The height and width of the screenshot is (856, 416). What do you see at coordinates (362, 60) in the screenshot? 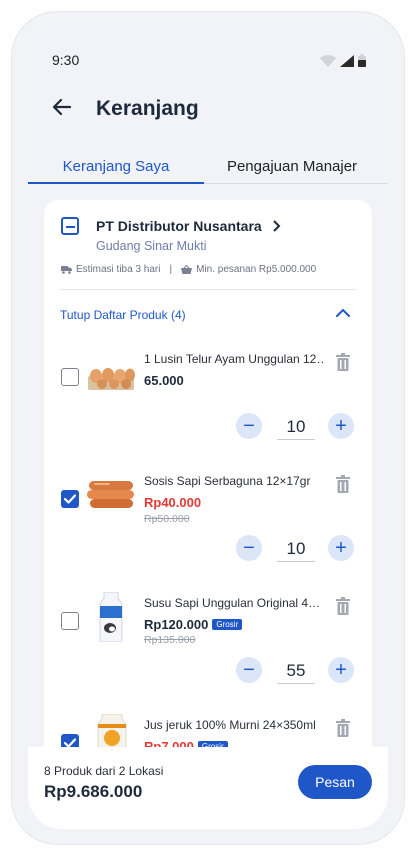
I see `battery-icon` at bounding box center [362, 60].